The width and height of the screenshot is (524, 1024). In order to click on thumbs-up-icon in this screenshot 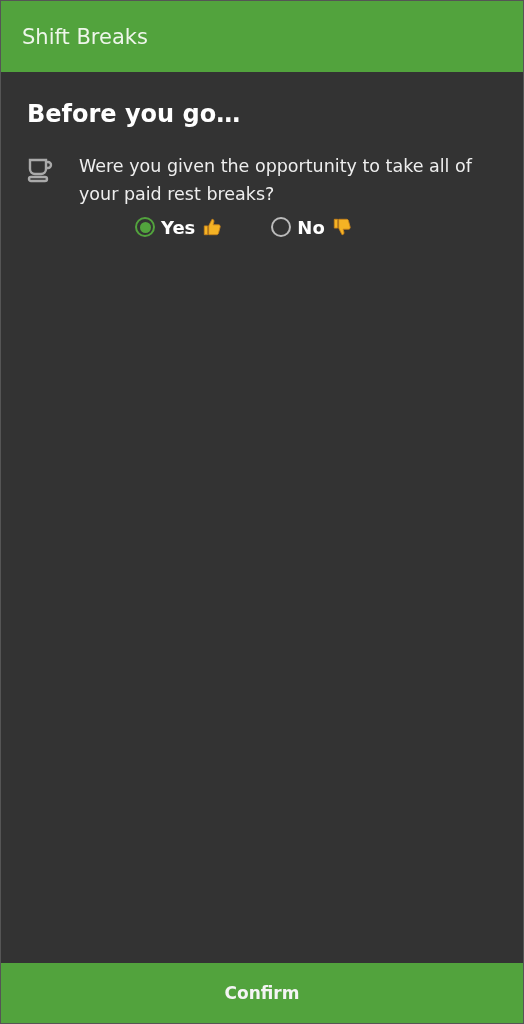, I will do `click(212, 227)`.